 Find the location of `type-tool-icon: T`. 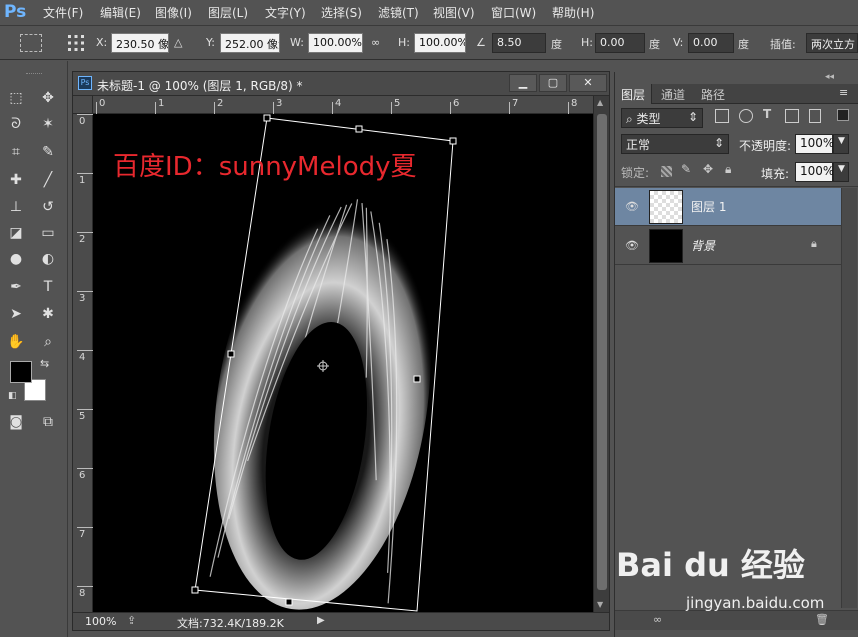

type-tool-icon: T is located at coordinates (48, 287).